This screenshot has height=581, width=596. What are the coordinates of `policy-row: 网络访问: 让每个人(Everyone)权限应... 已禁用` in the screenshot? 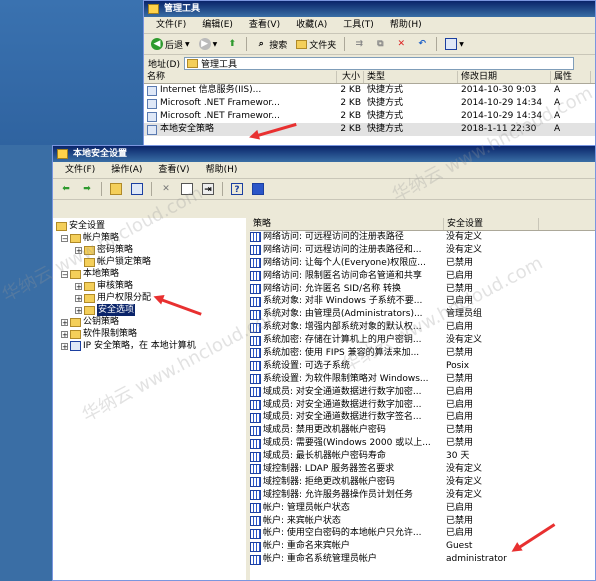 It's located at (422, 263).